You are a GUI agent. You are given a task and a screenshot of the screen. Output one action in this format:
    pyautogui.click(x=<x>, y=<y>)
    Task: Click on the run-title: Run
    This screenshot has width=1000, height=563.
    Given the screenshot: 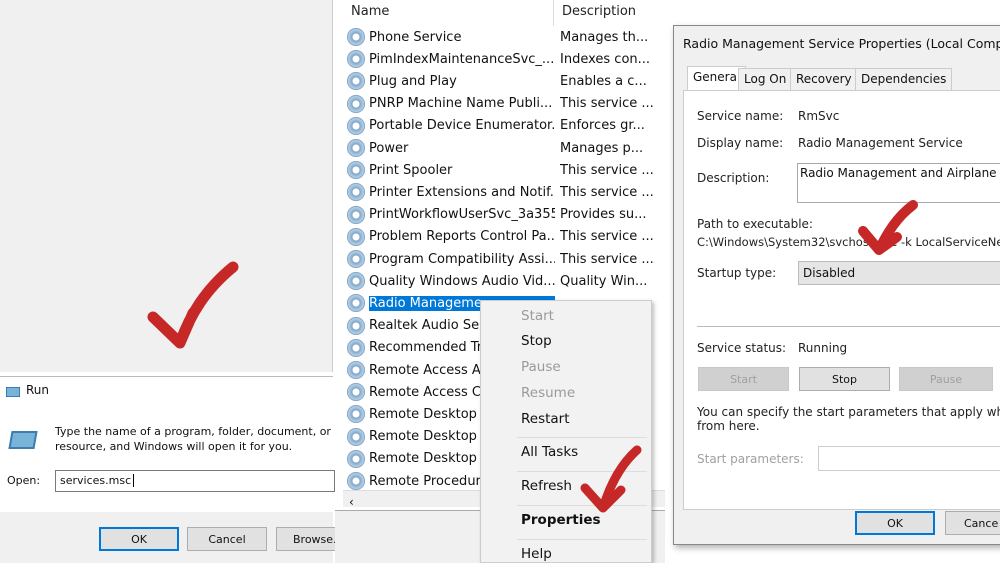 What is the action you would take?
    pyautogui.click(x=38, y=390)
    